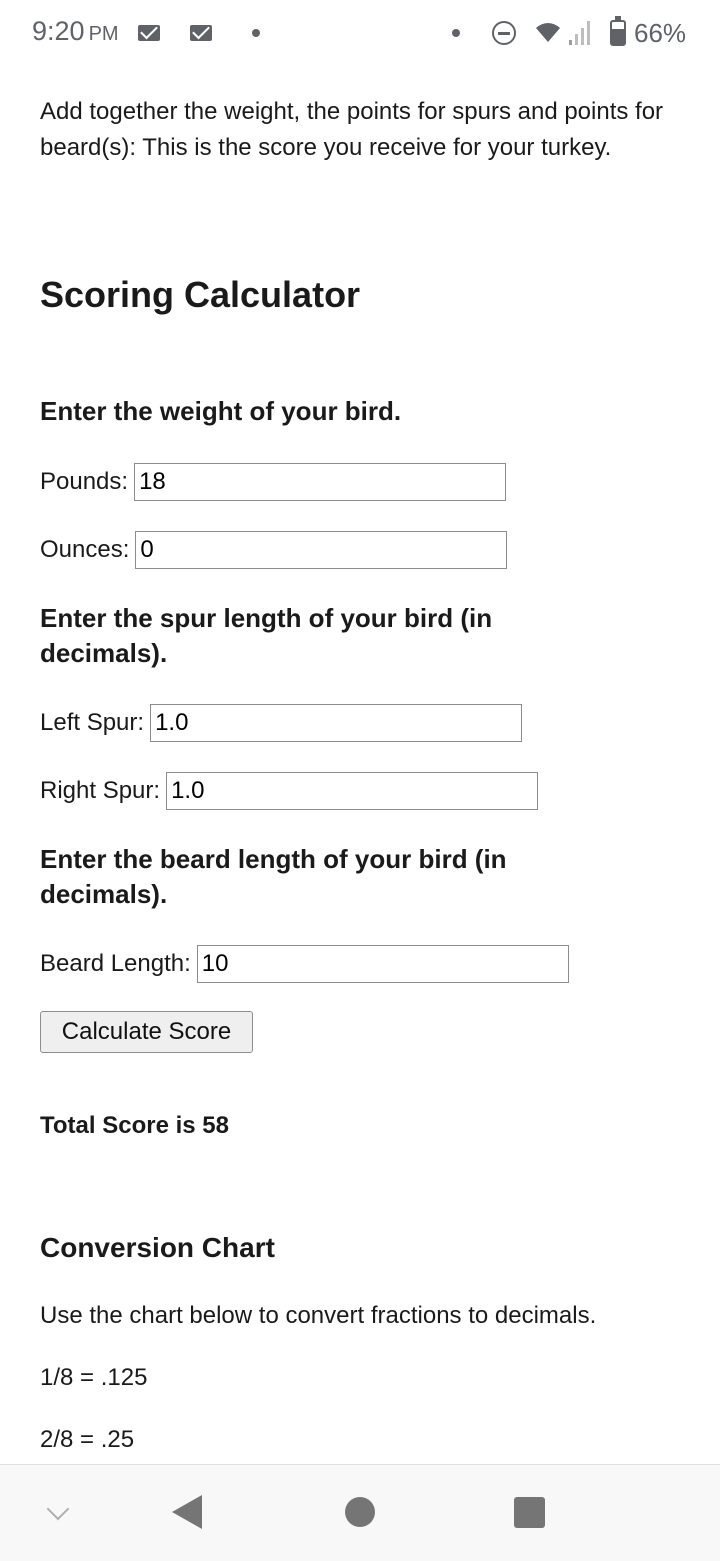  Describe the element at coordinates (579, 33) in the screenshot. I see `signal-icon` at that location.